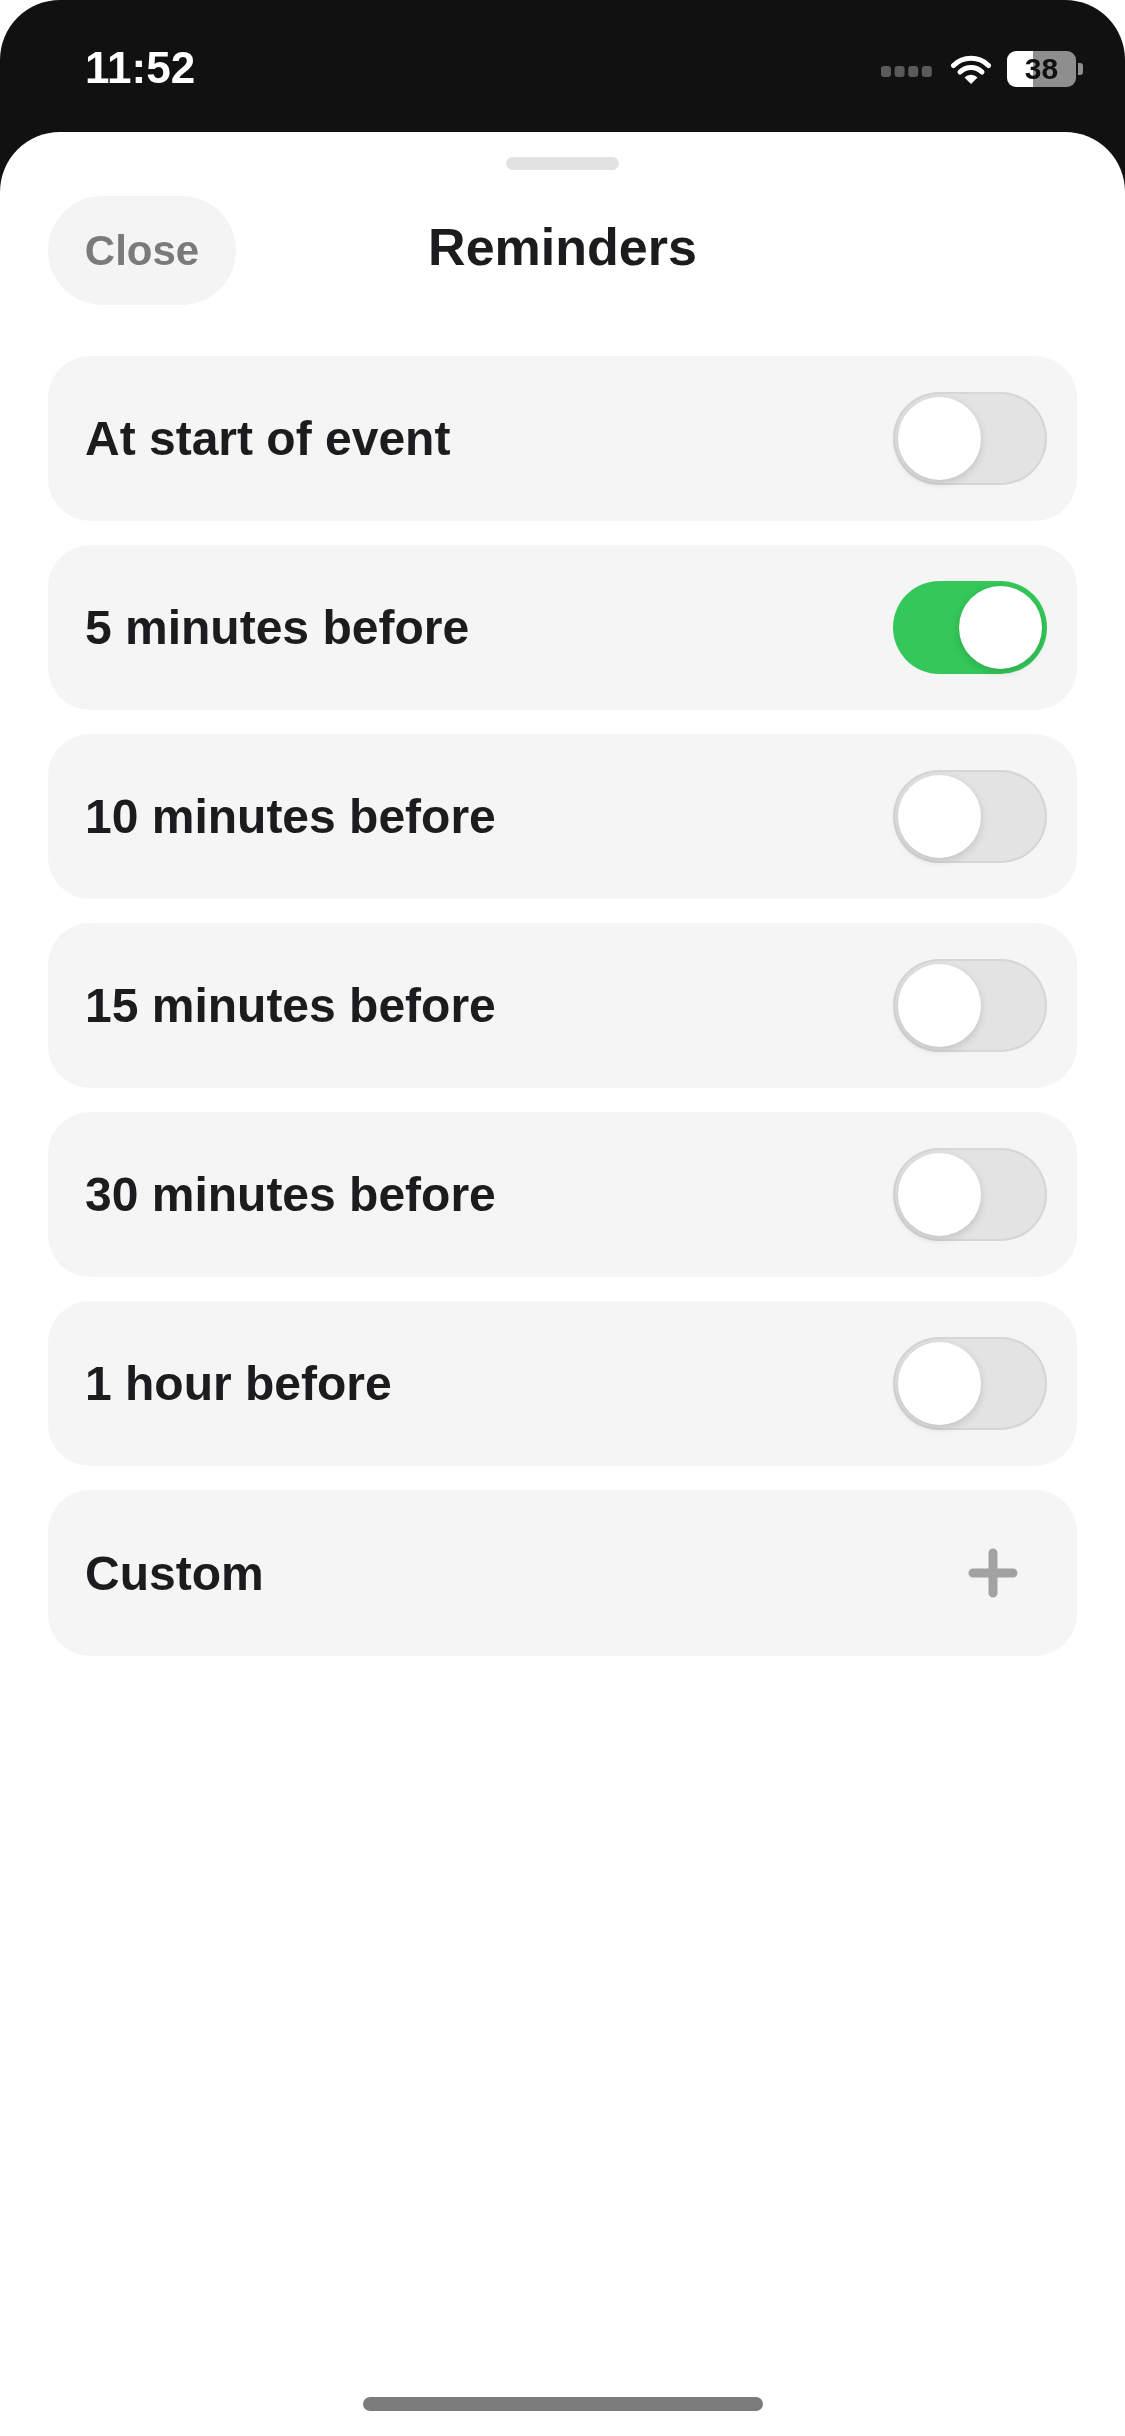  I want to click on reminder-label: At start of event, so click(268, 438).